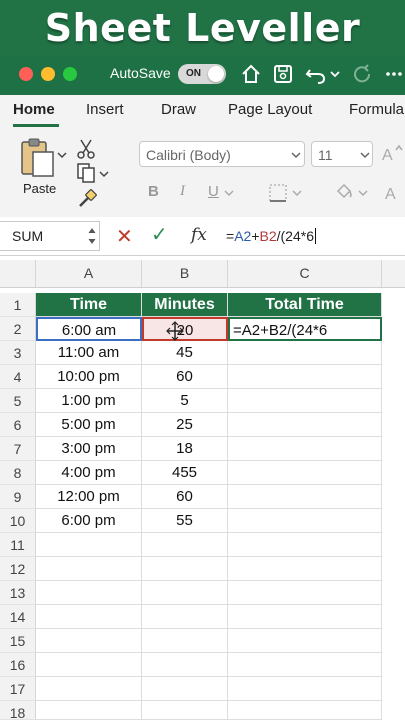 This screenshot has height=725, width=405. Describe the element at coordinates (393, 193) in the screenshot. I see `font-color-icon: A` at that location.